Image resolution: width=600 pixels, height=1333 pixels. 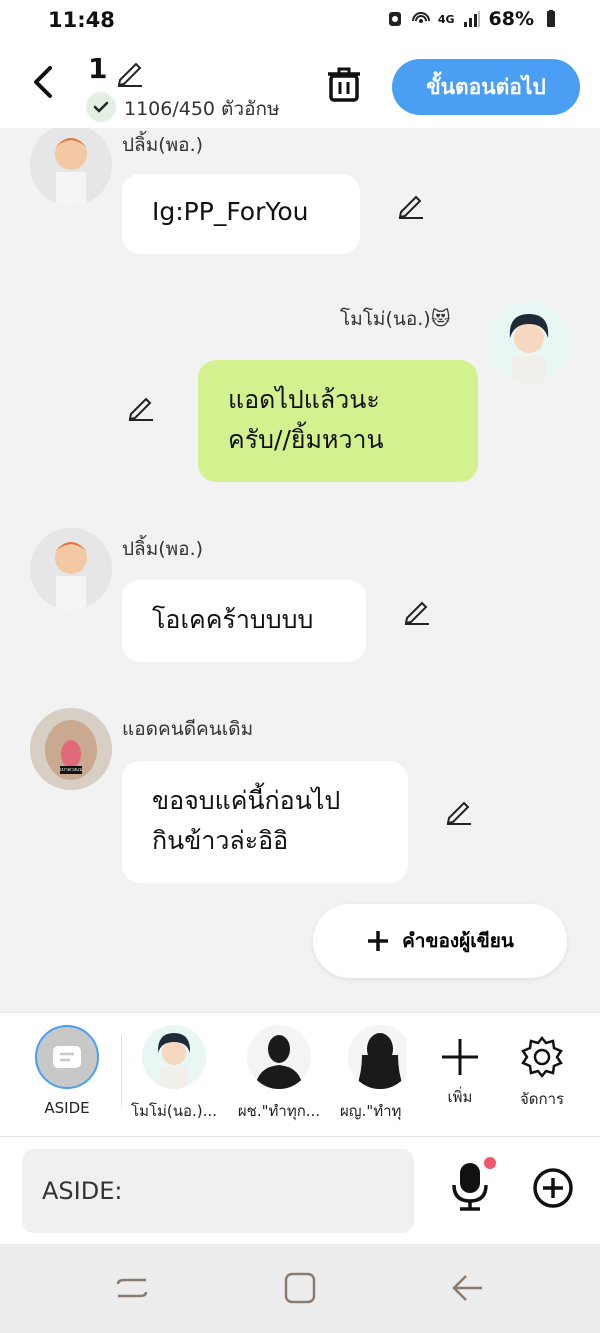 I want to click on aside-icon, so click(x=67, y=1057).